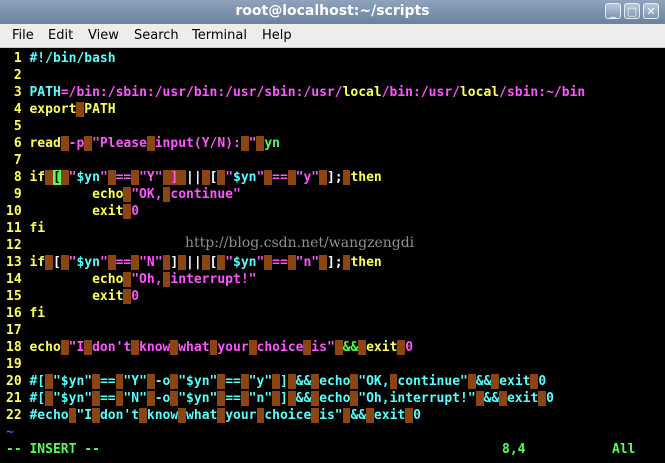  What do you see at coordinates (260, 398) in the screenshot?
I see `code-token: "n"` at bounding box center [260, 398].